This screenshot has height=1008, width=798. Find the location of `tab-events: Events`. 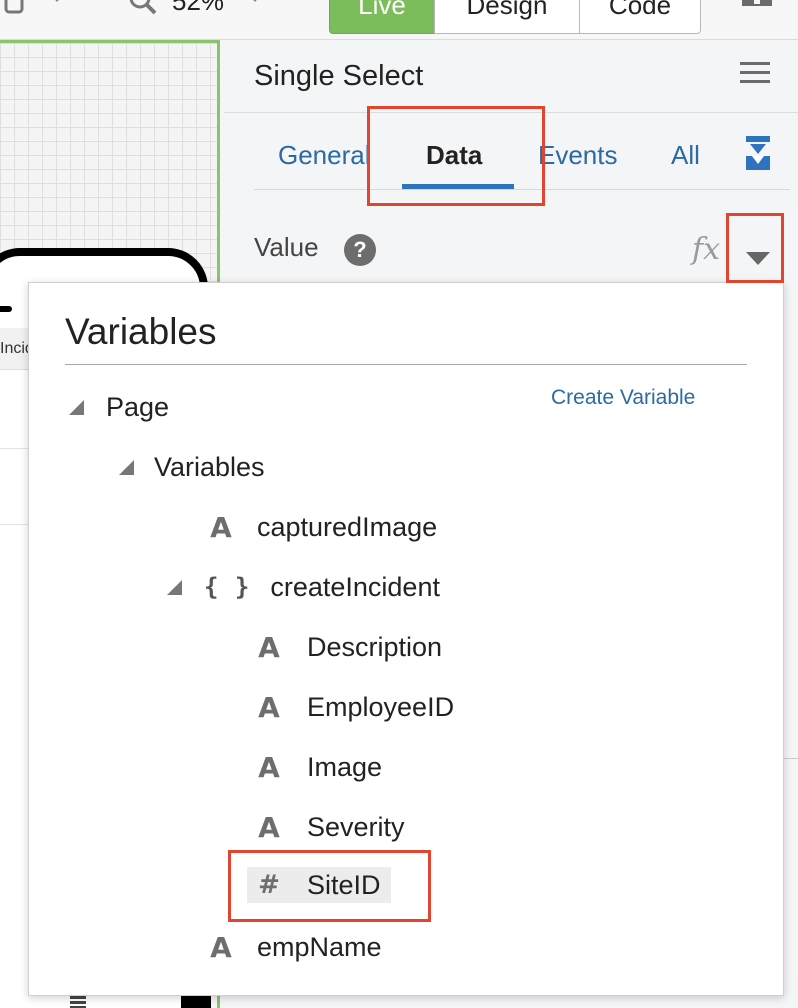

tab-events: Events is located at coordinates (578, 155).